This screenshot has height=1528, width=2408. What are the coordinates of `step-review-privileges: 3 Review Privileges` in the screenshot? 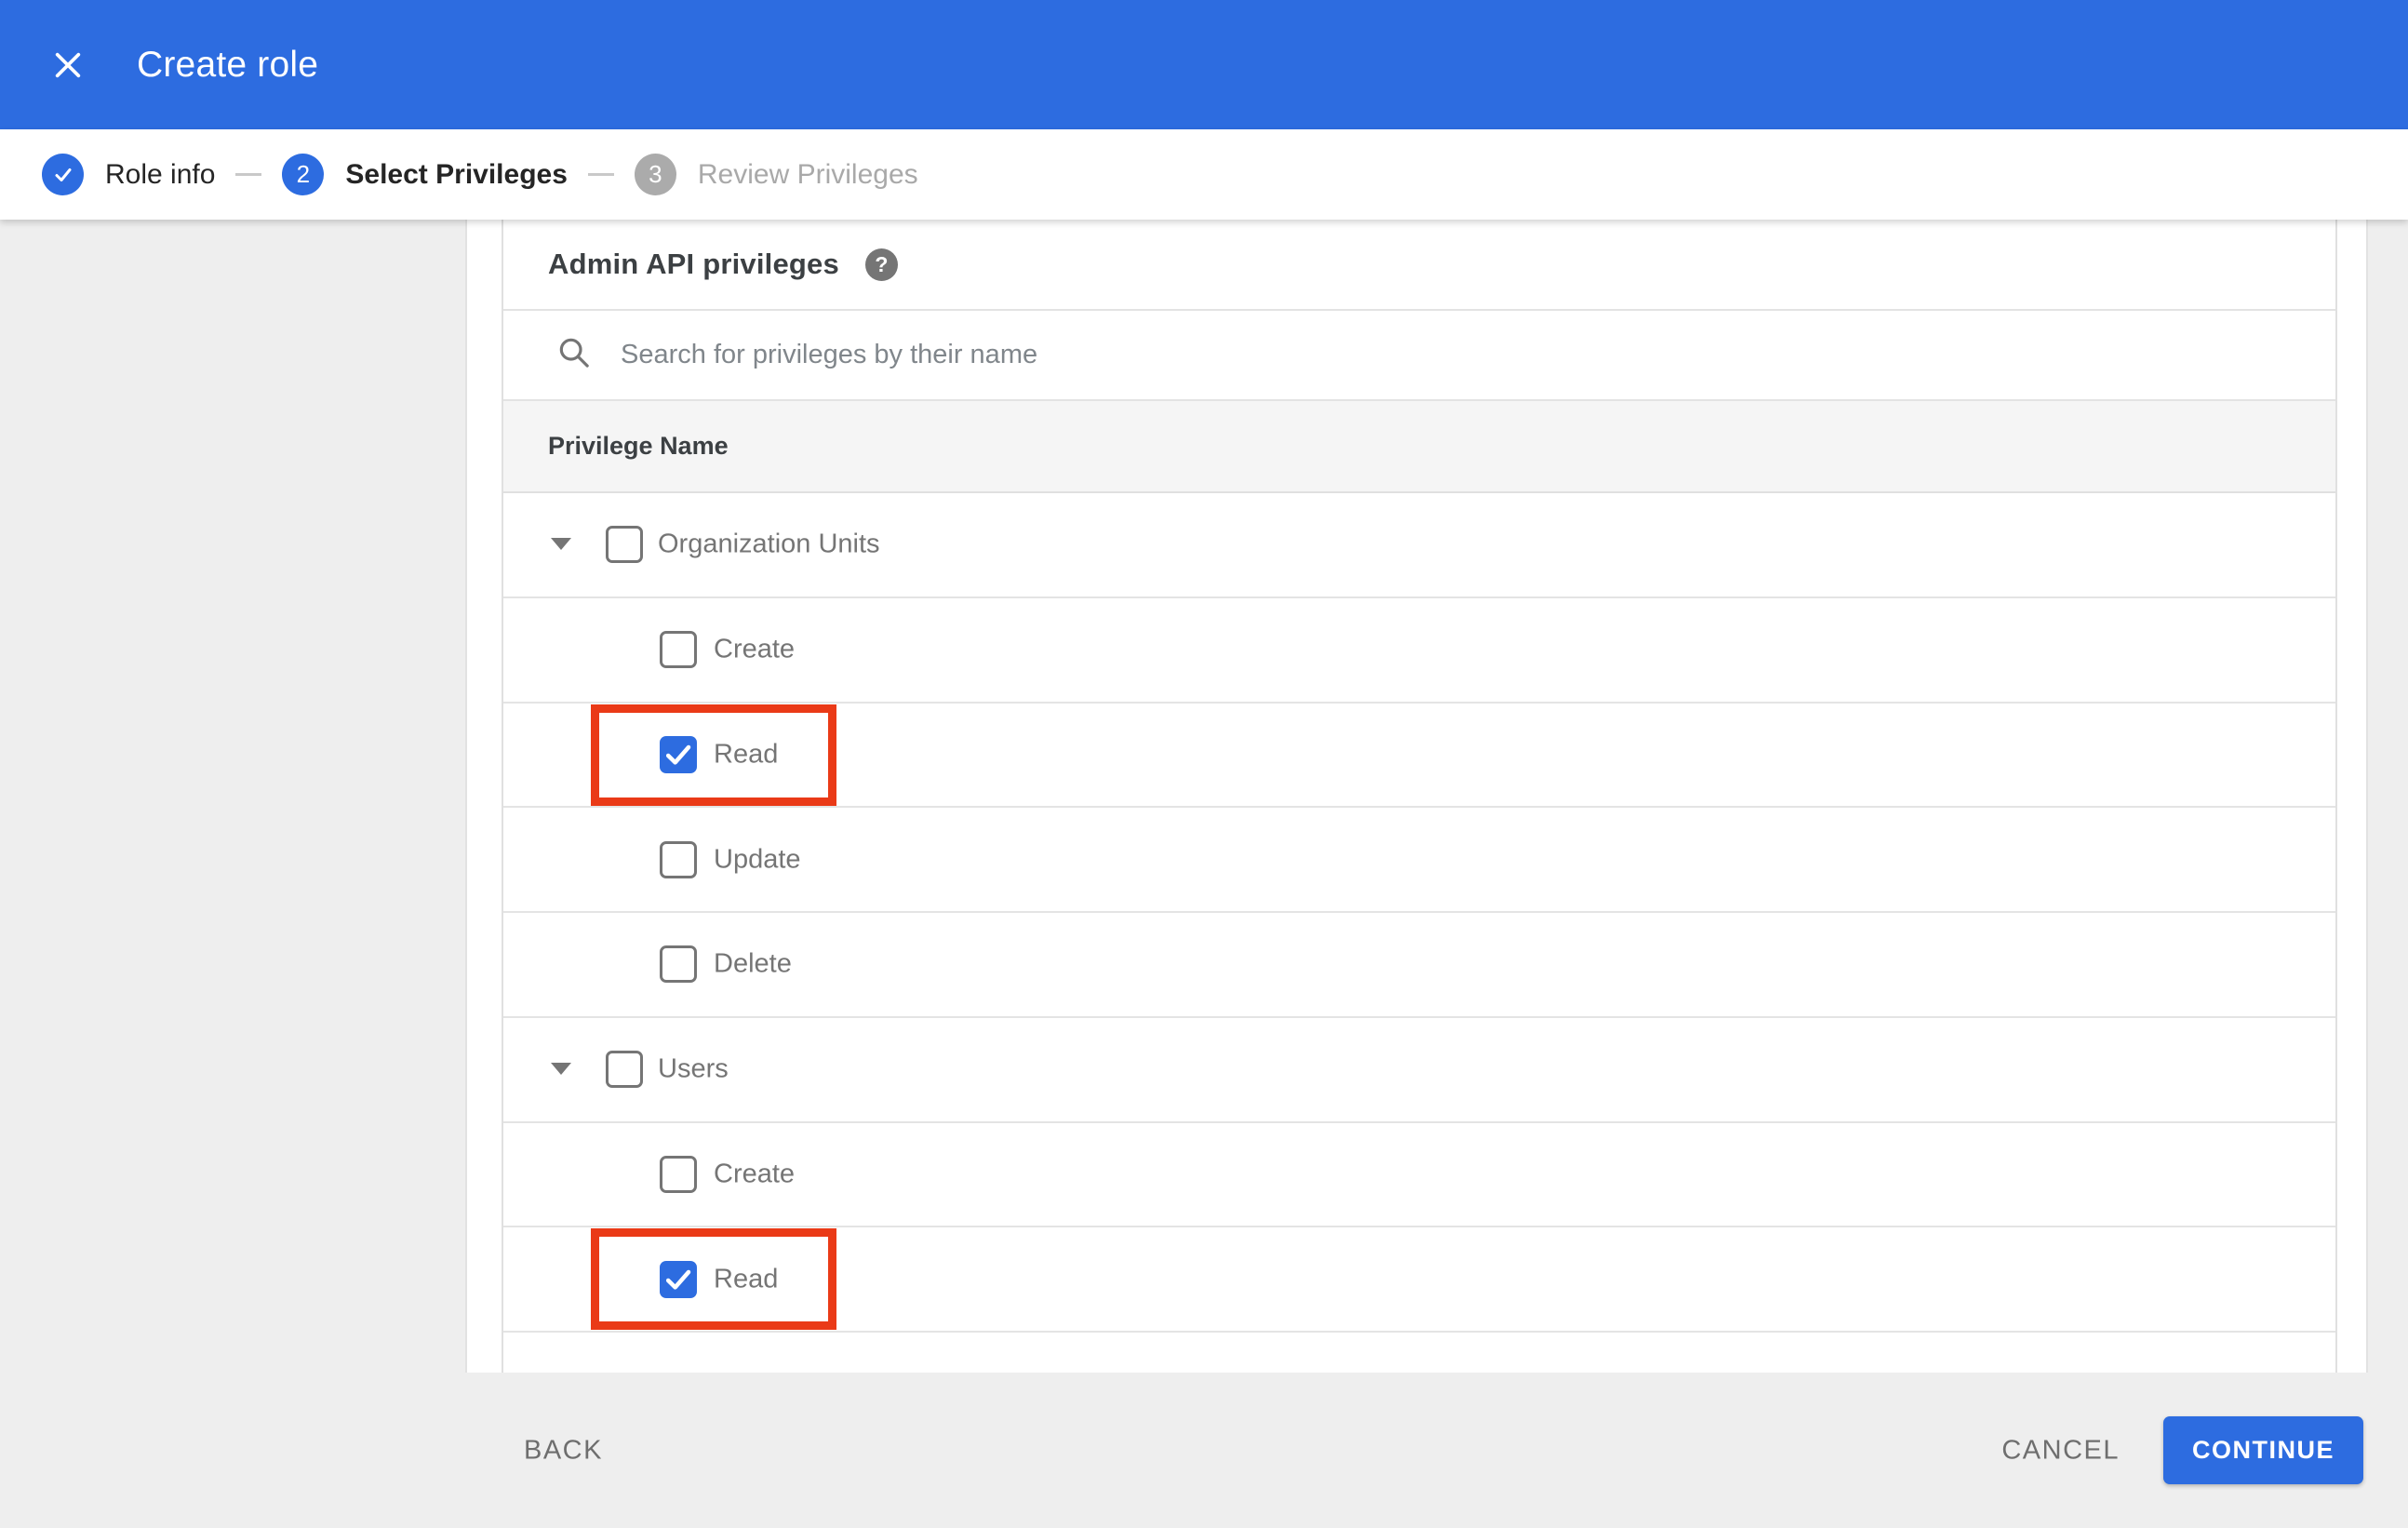 It's located at (776, 174).